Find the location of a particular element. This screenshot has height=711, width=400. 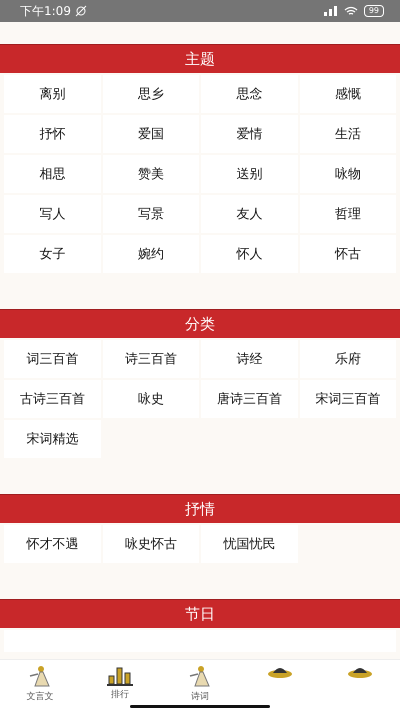

category-item: 咏物 is located at coordinates (348, 174).